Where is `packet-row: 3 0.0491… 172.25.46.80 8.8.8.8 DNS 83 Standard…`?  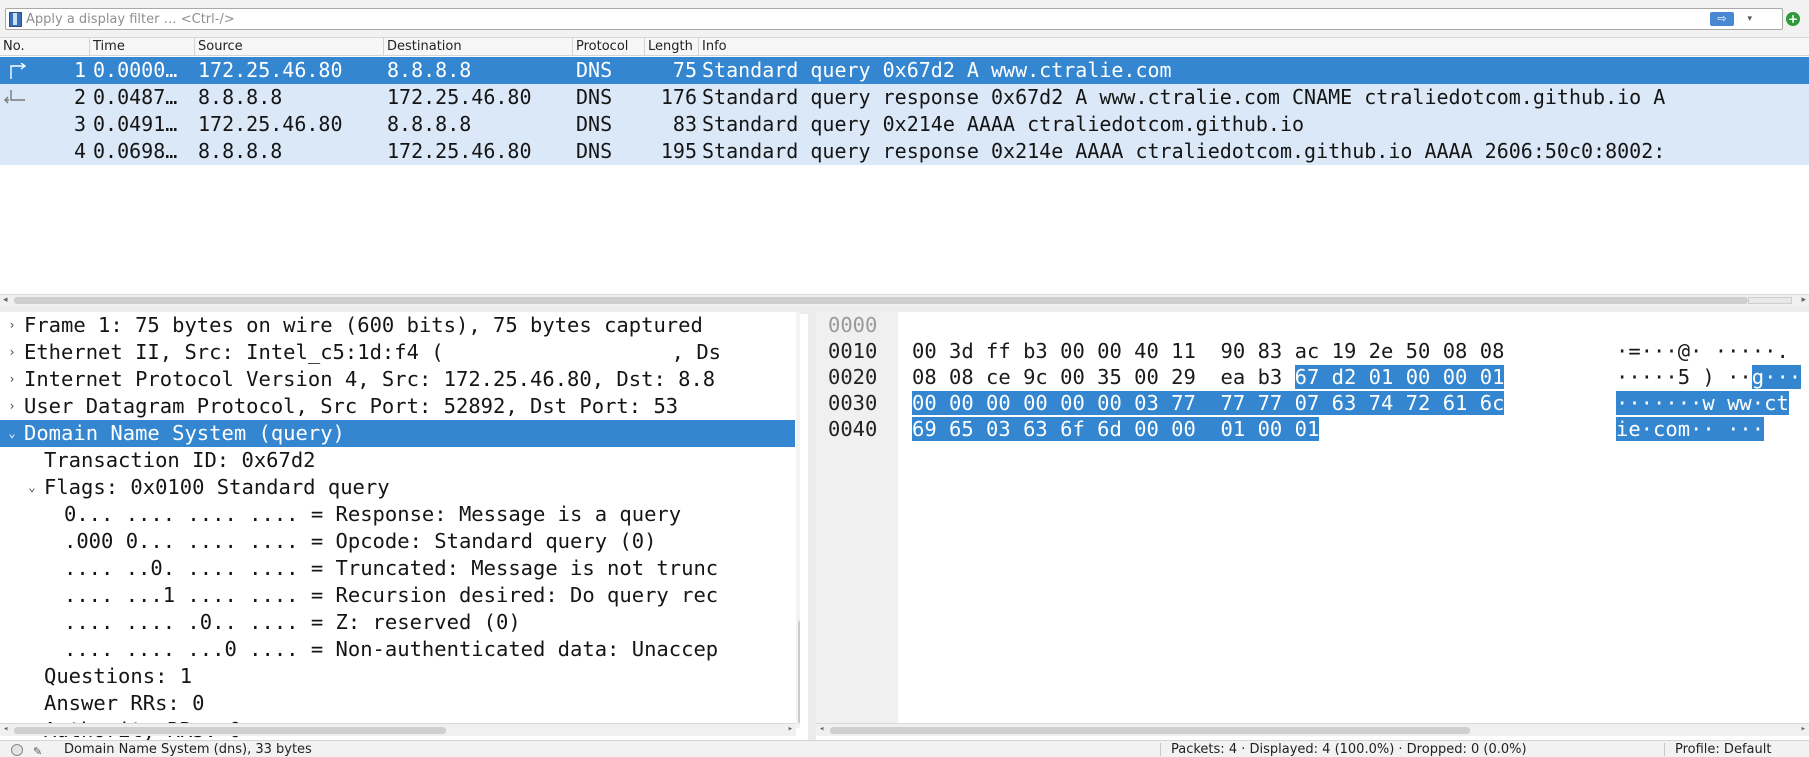
packet-row: 3 0.0491… 172.25.46.80 8.8.8.8 DNS 83 Standard… is located at coordinates (904, 124).